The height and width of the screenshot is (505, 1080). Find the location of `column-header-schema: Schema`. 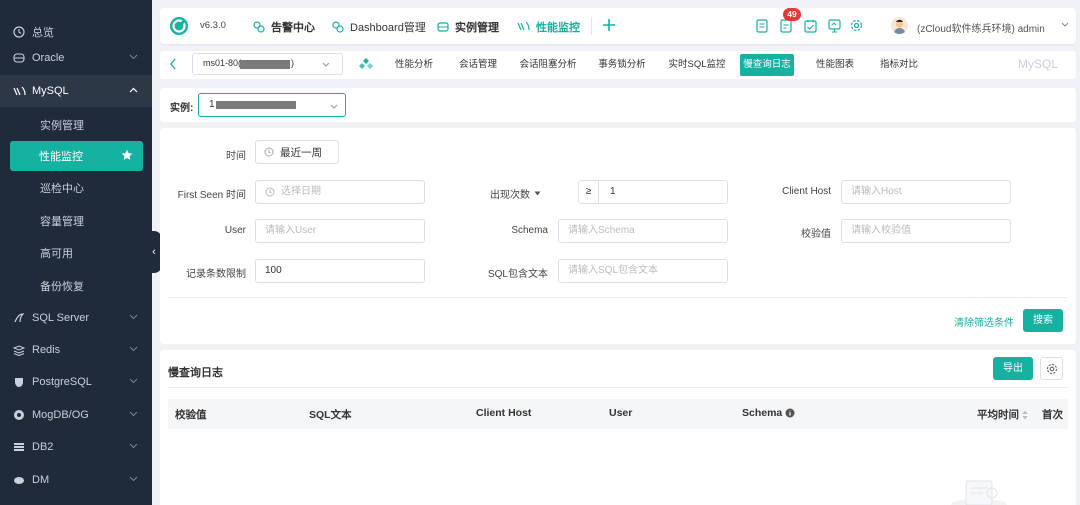

column-header-schema: Schema is located at coordinates (768, 413).